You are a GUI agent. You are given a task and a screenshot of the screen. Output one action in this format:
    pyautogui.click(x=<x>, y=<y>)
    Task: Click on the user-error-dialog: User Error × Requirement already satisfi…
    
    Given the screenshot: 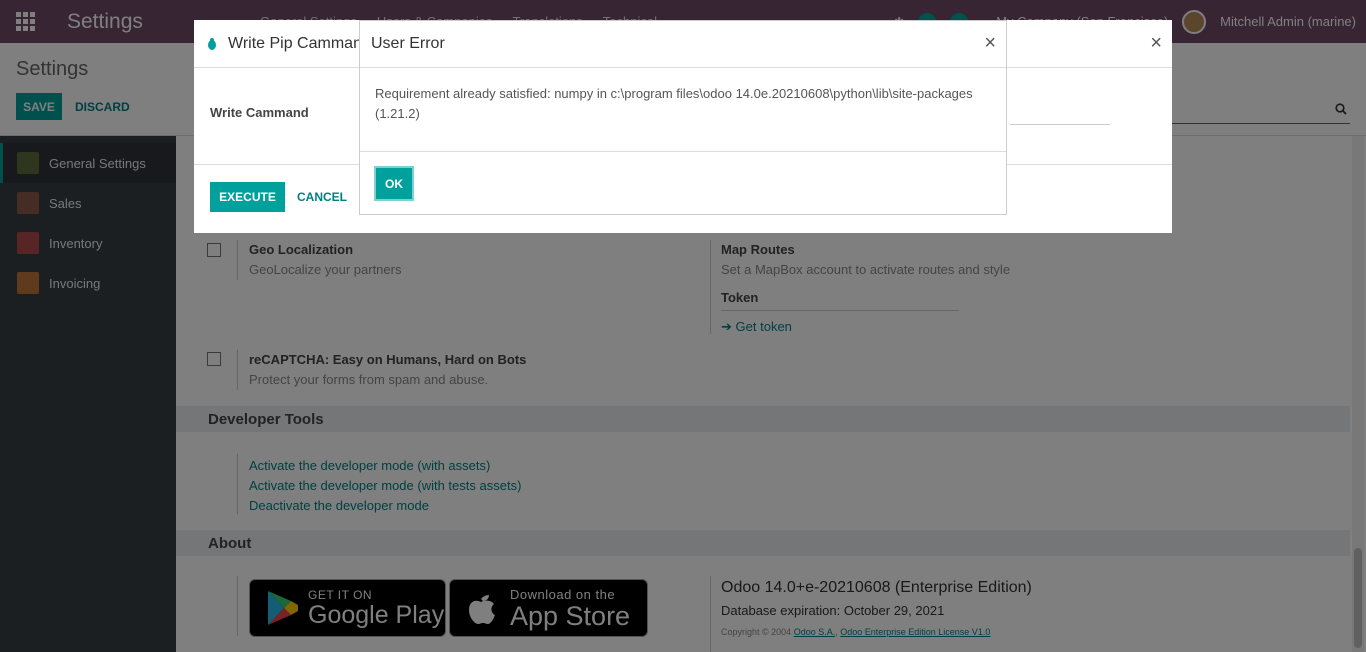 What is the action you would take?
    pyautogui.click(x=683, y=117)
    